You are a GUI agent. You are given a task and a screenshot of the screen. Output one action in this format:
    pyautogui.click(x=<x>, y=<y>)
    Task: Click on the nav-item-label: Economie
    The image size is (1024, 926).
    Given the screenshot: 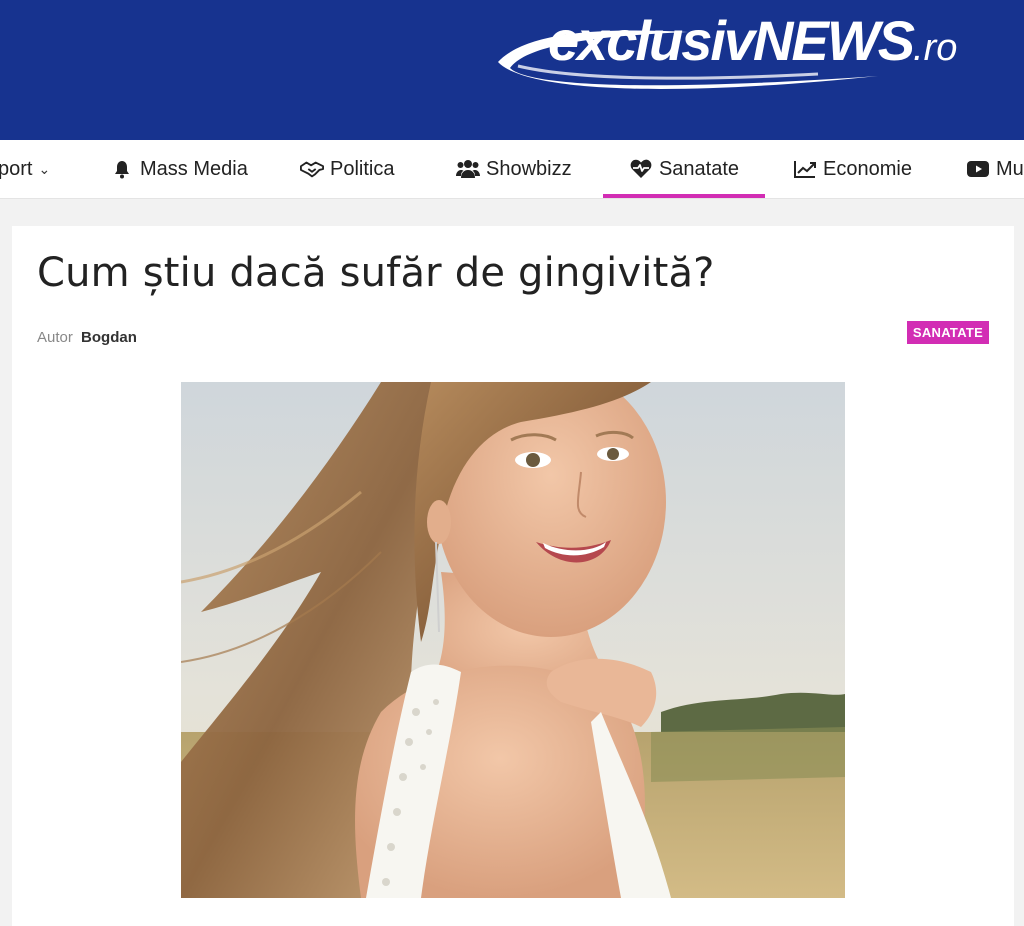 What is the action you would take?
    pyautogui.click(x=867, y=168)
    